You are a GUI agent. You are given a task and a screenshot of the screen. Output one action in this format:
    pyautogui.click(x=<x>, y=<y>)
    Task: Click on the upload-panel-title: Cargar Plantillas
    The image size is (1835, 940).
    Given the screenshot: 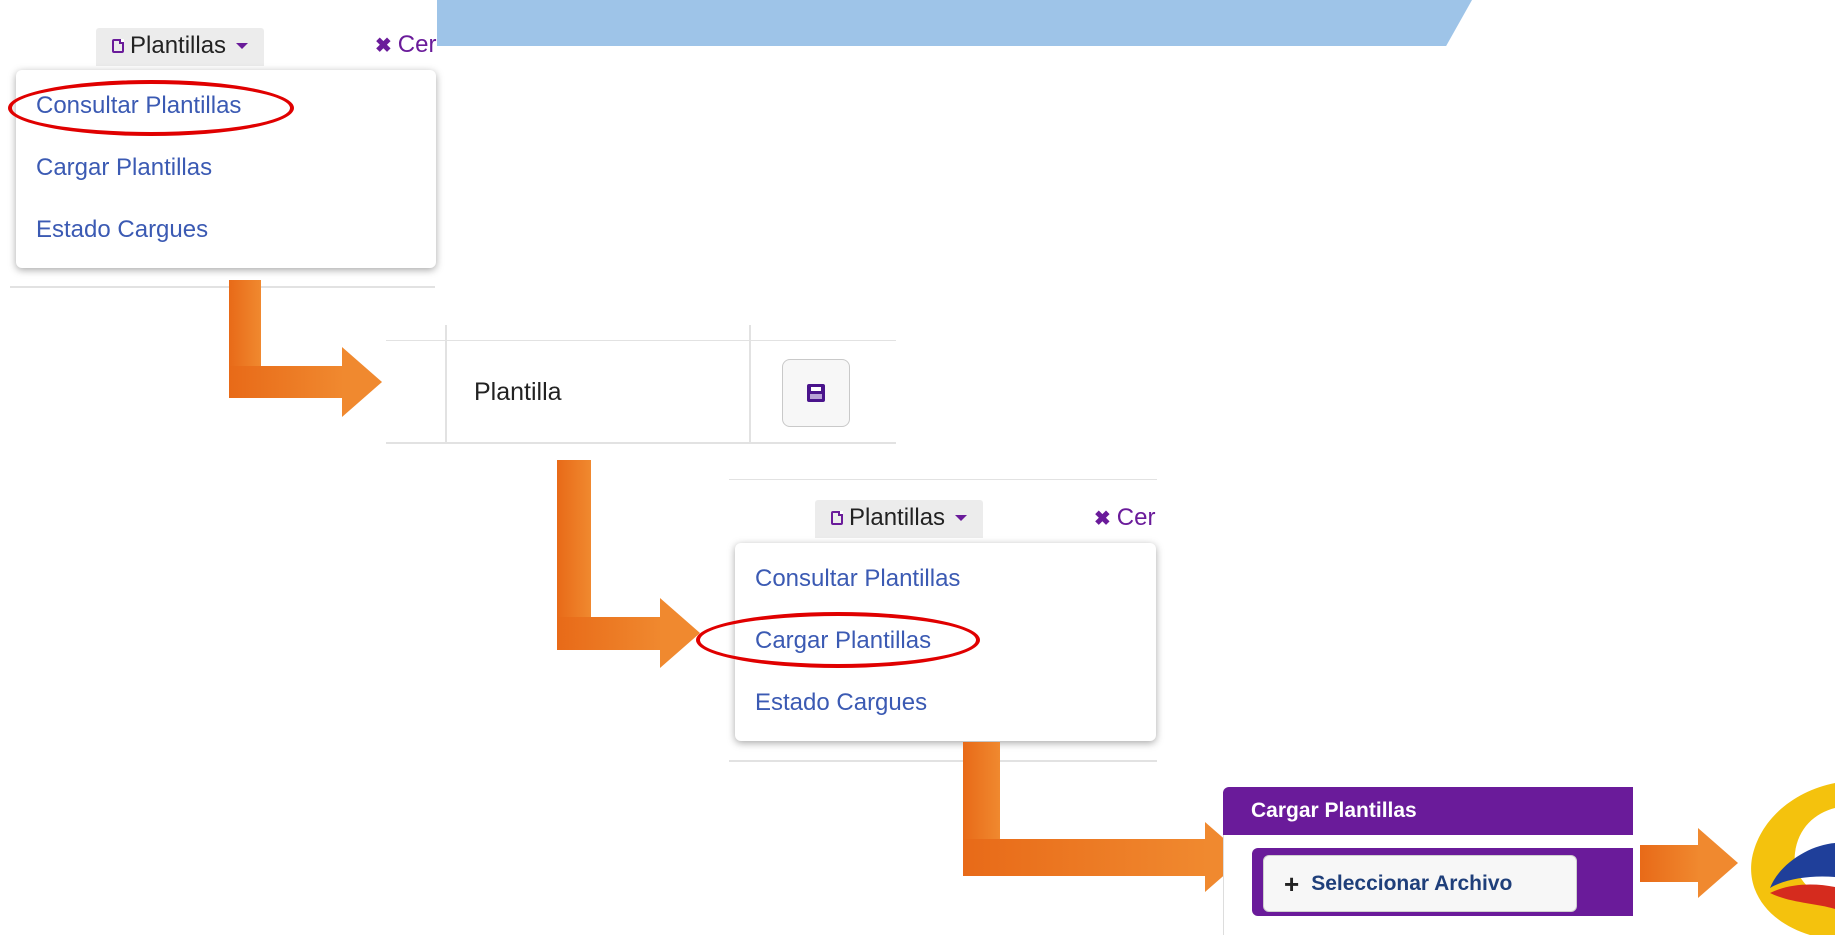 What is the action you would take?
    pyautogui.click(x=1428, y=811)
    